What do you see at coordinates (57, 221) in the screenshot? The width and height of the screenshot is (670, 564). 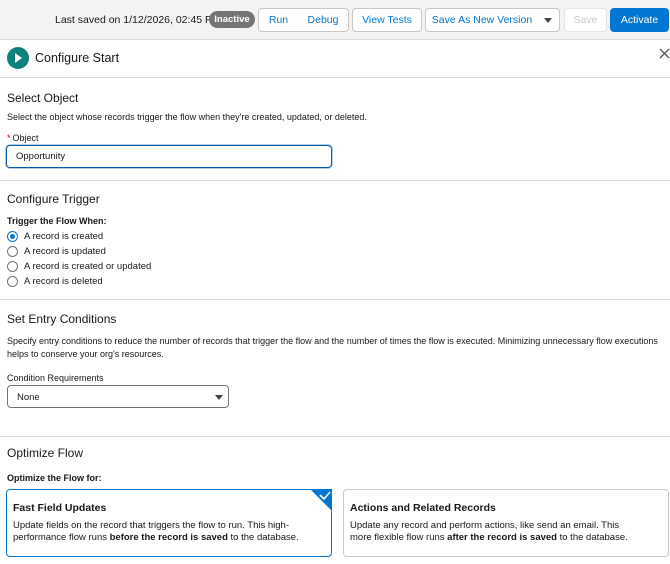 I see `trigger-group-label: Trigger the Flow When:` at bounding box center [57, 221].